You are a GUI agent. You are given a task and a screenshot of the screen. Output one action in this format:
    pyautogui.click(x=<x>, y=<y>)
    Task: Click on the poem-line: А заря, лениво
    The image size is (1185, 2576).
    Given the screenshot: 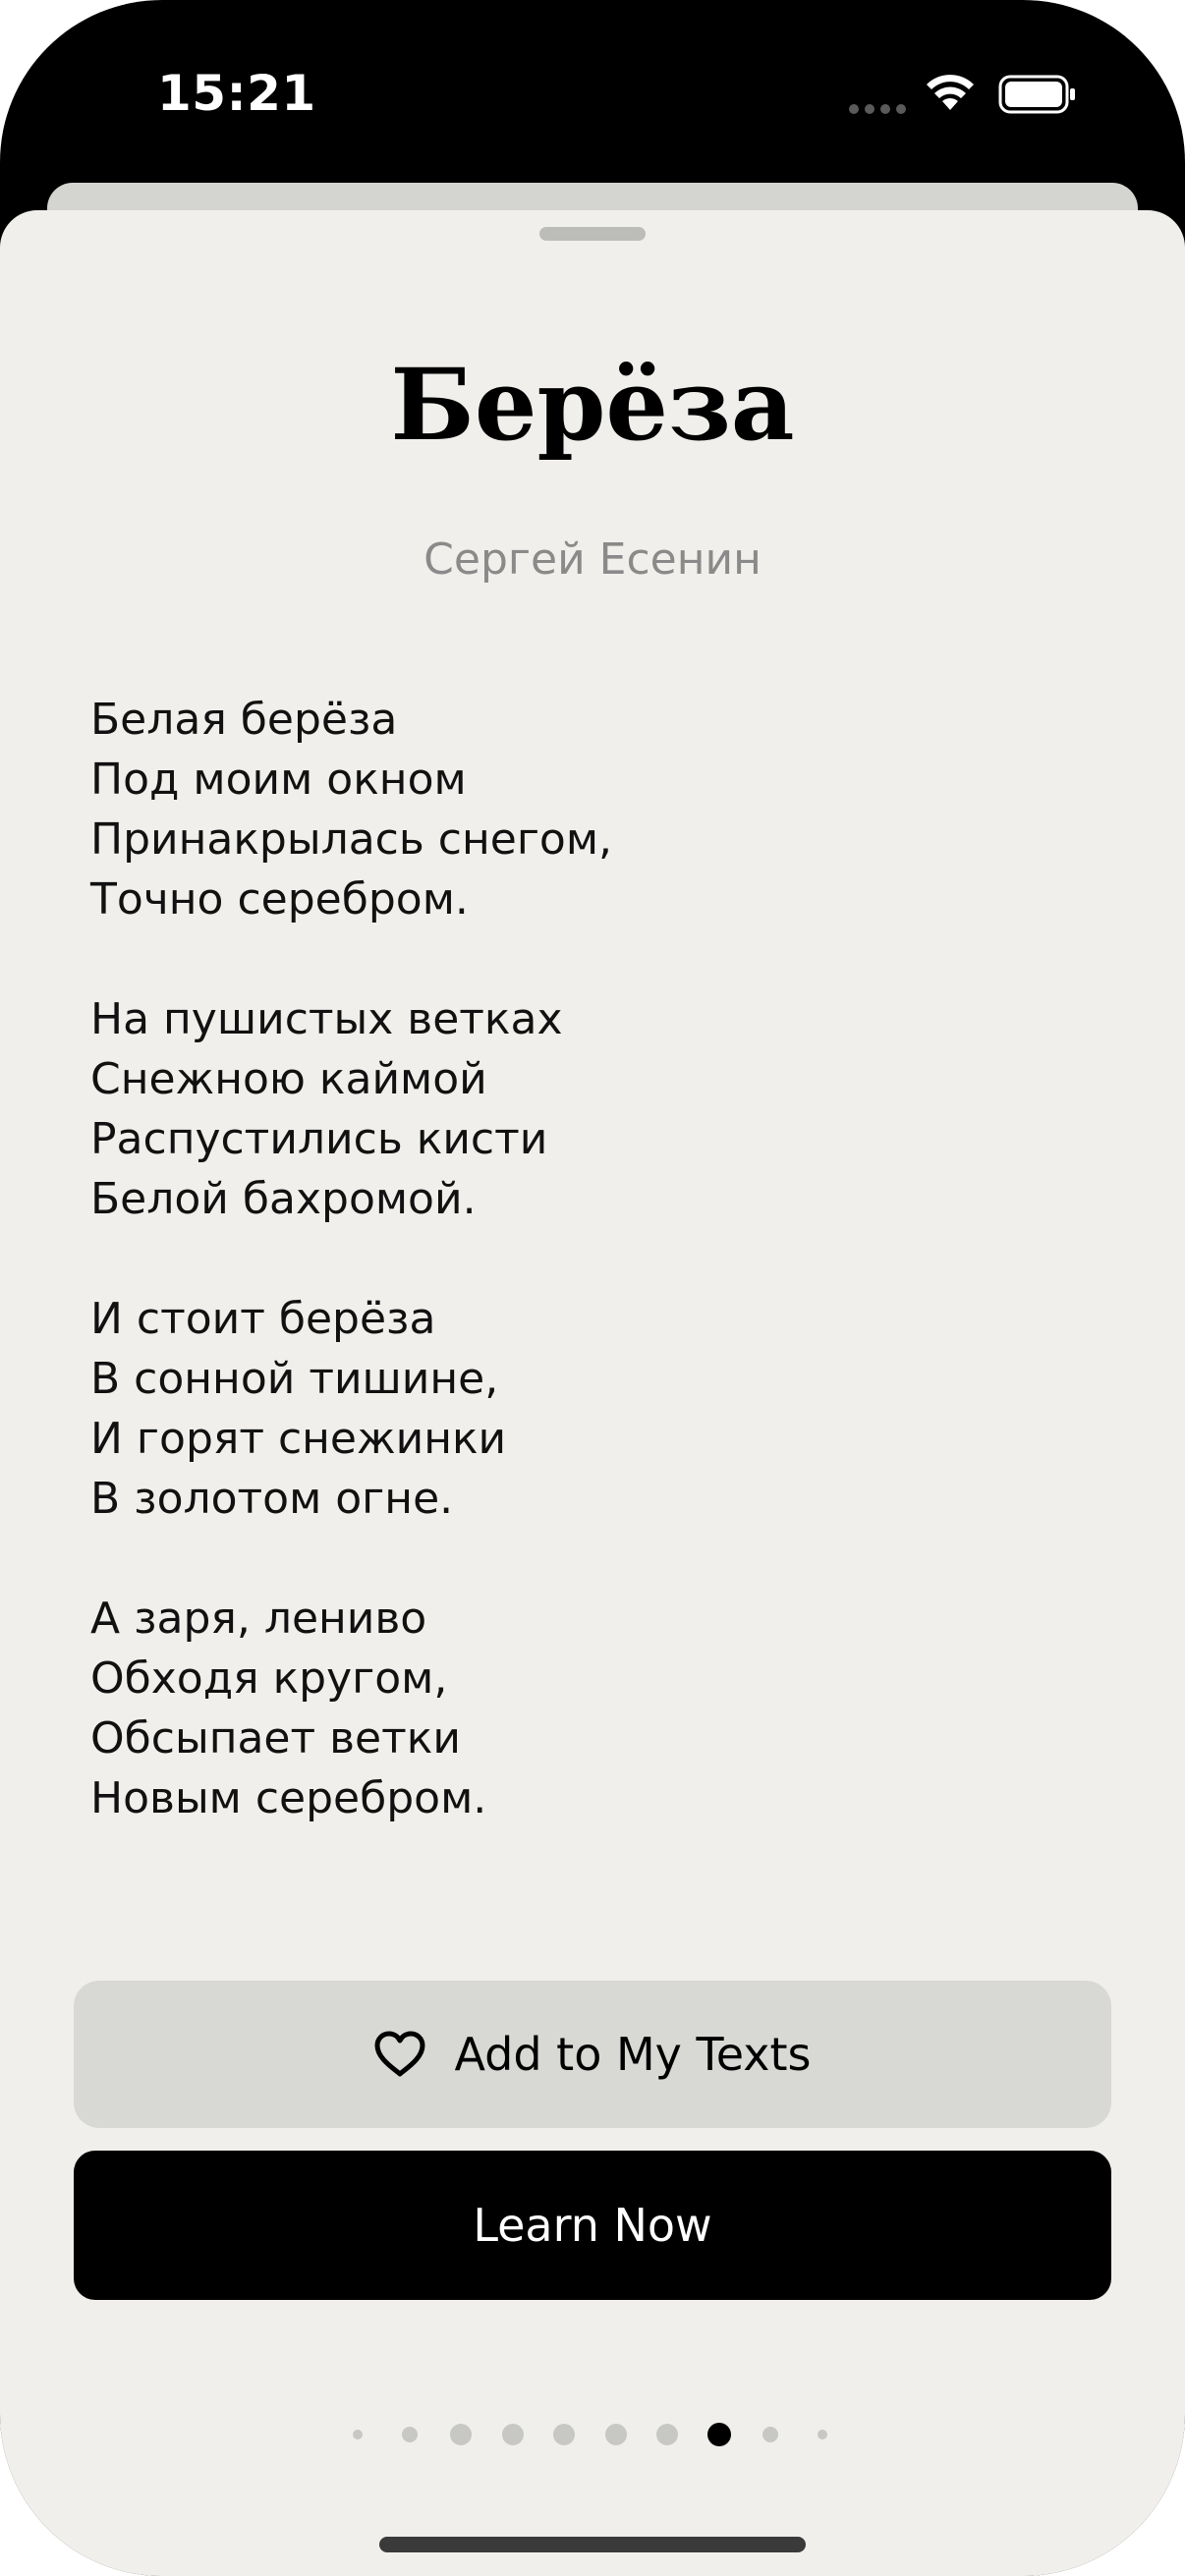 What is the action you would take?
    pyautogui.click(x=258, y=1619)
    